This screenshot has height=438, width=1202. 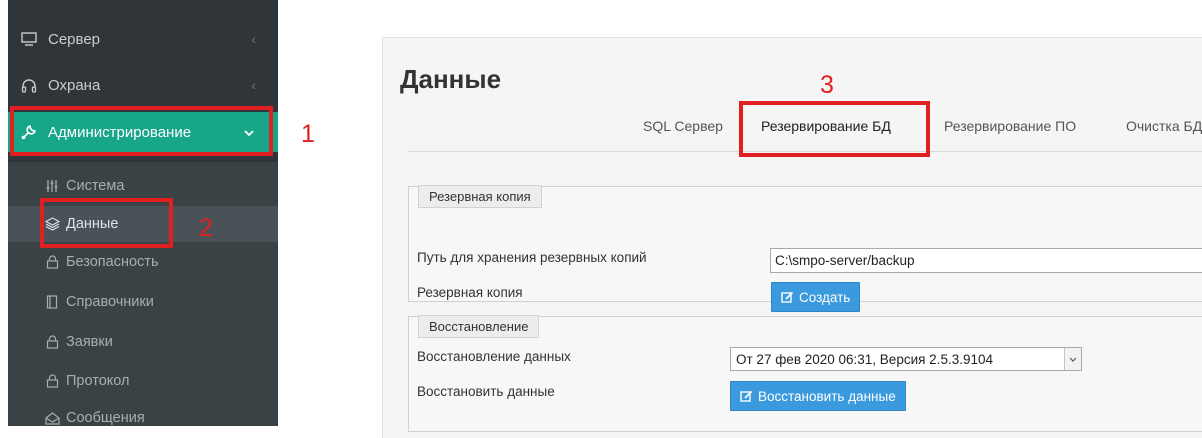 I want to click on tab-software-backup: Резервирование ПО, so click(x=1010, y=126).